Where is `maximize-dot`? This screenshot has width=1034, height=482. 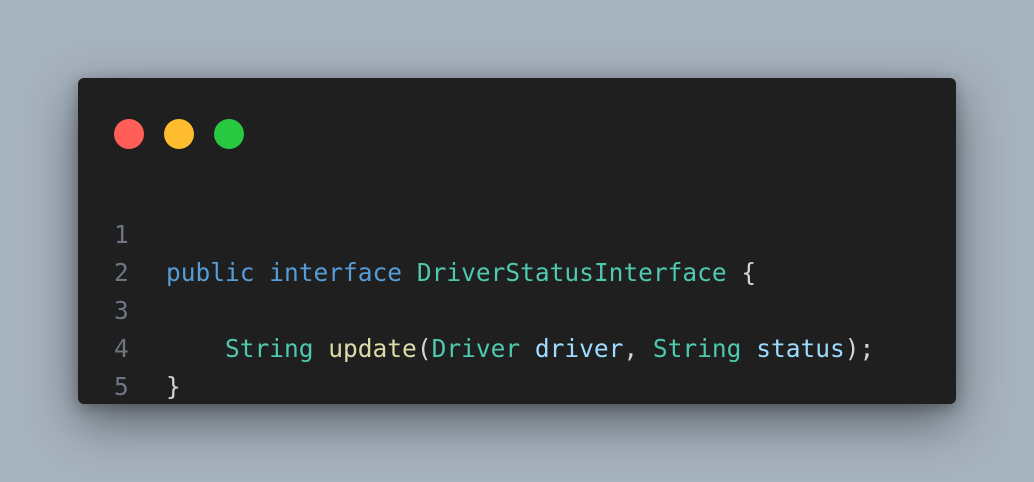
maximize-dot is located at coordinates (229, 134).